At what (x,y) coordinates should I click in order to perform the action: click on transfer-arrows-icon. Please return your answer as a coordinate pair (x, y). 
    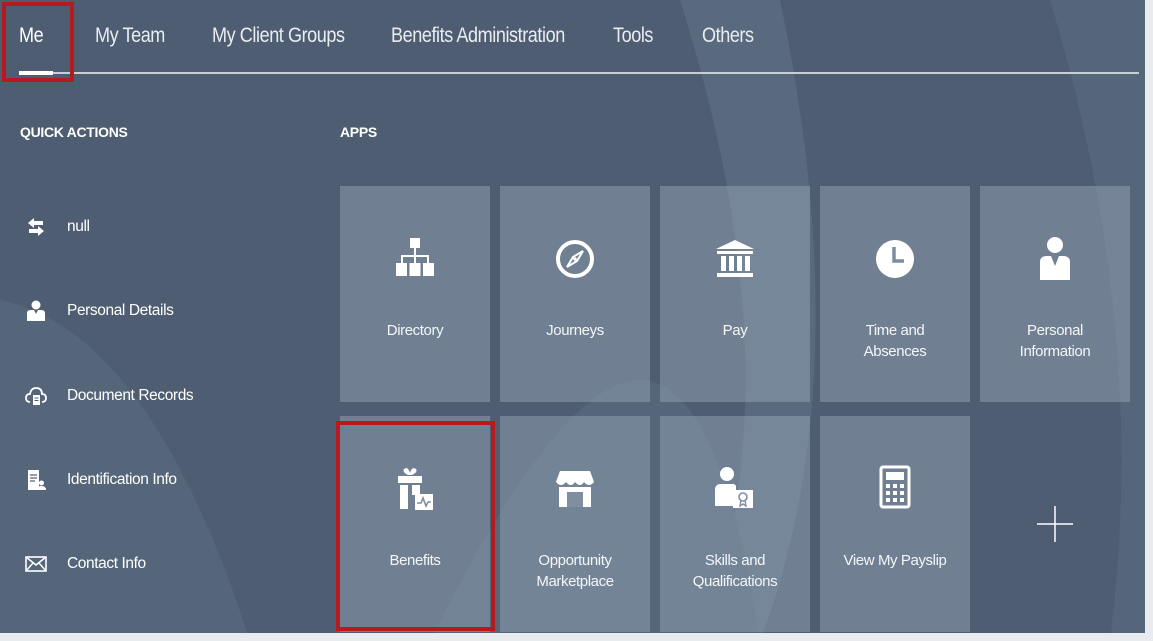
    Looking at the image, I should click on (36, 227).